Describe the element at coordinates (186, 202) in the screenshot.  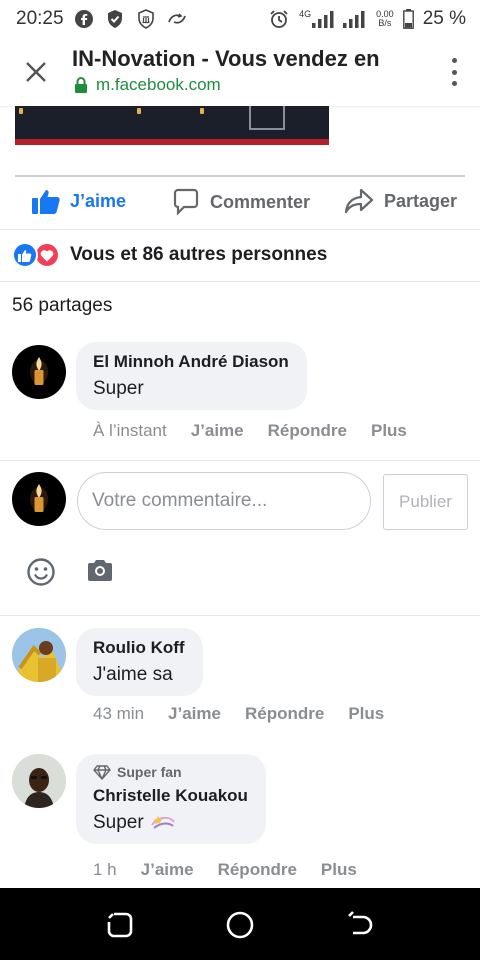
I see `comment-icon` at that location.